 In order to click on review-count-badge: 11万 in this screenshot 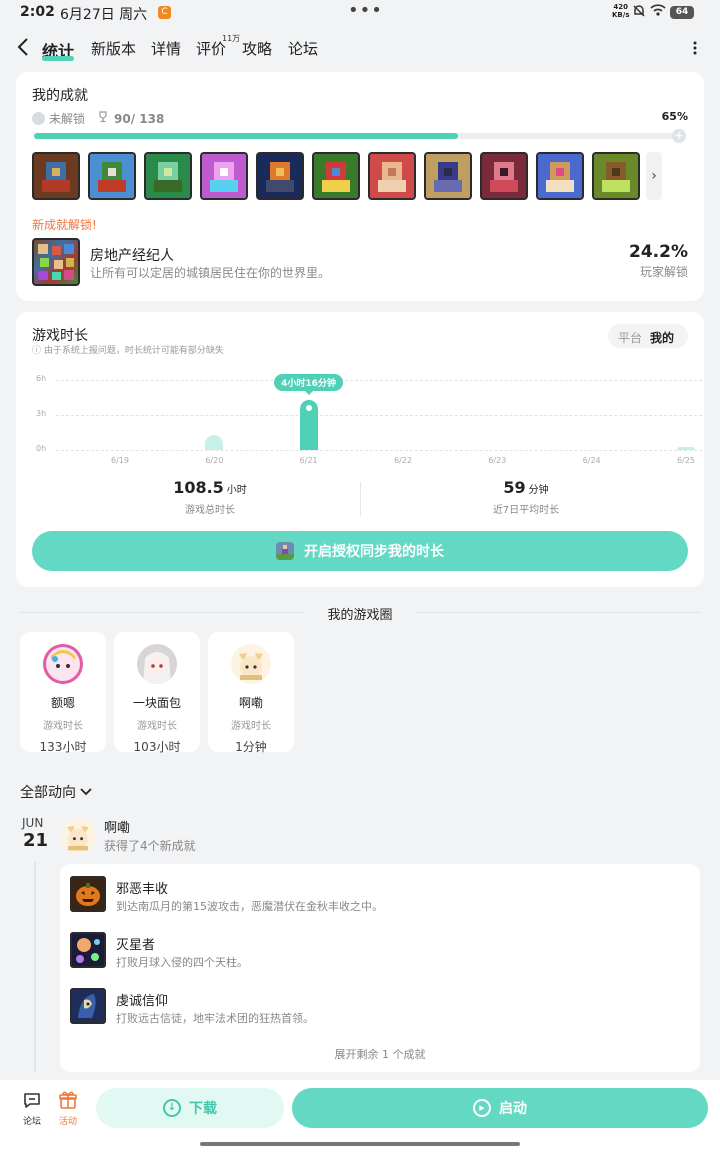, I will do `click(231, 38)`.